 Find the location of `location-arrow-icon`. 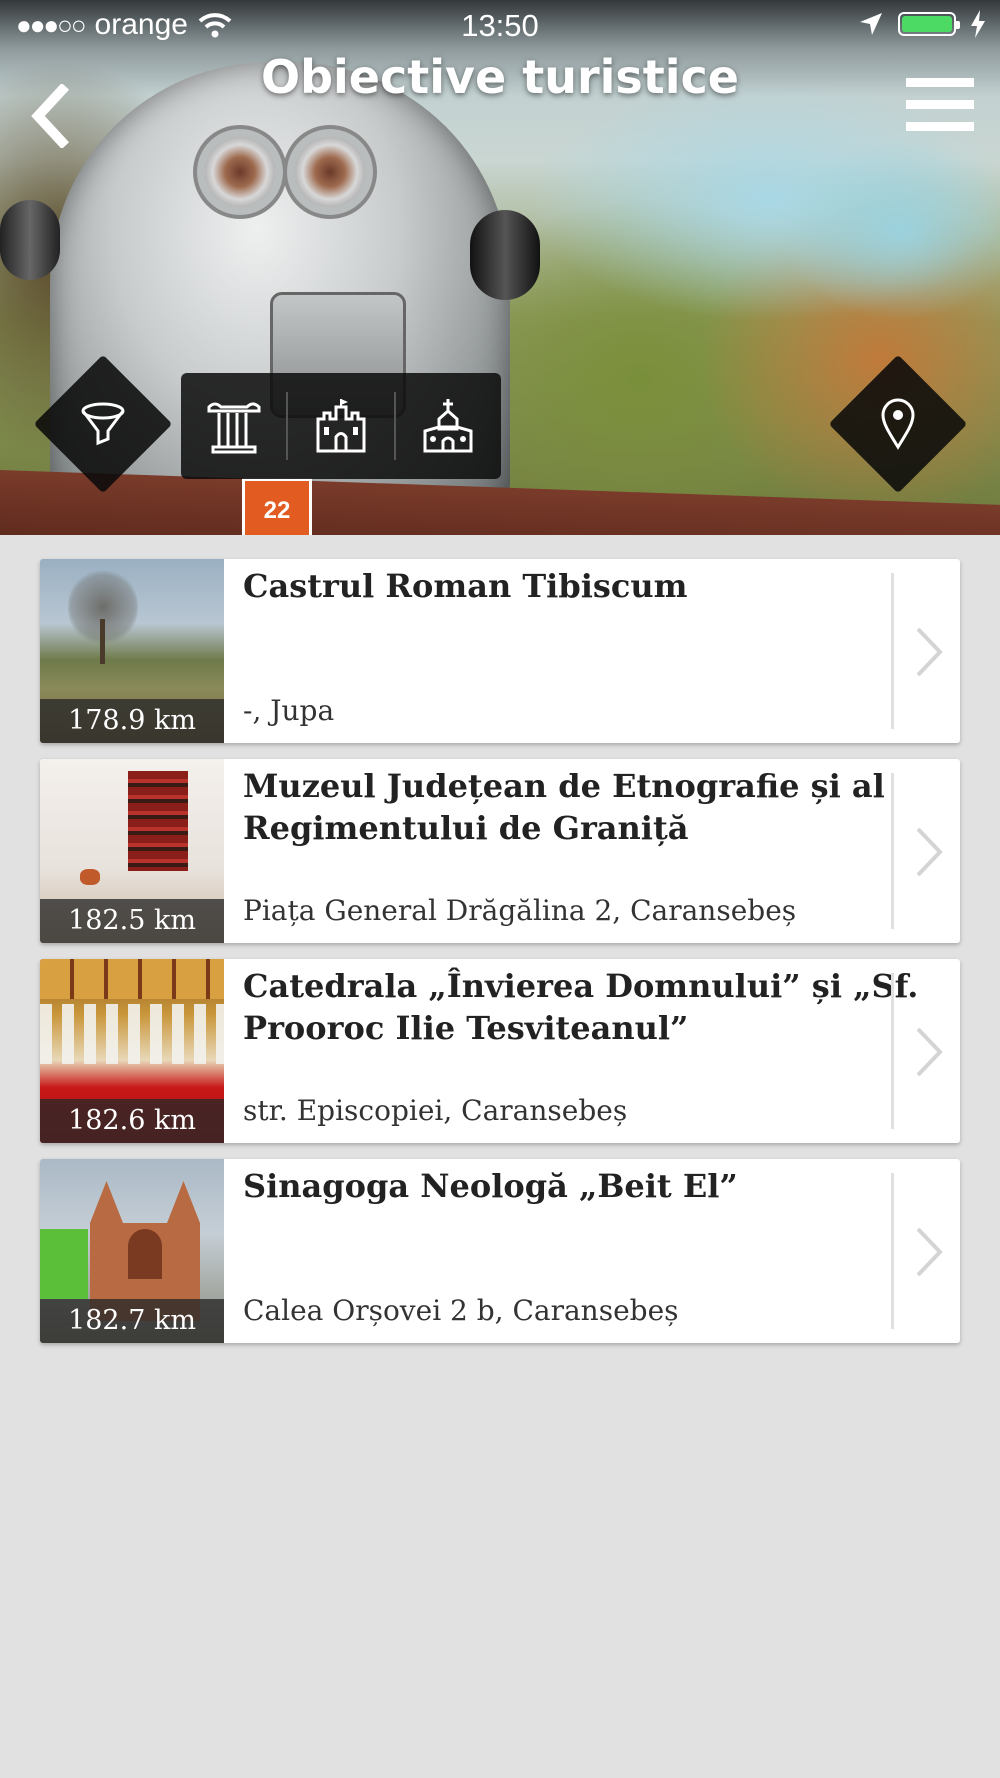

location-arrow-icon is located at coordinates (871, 24).